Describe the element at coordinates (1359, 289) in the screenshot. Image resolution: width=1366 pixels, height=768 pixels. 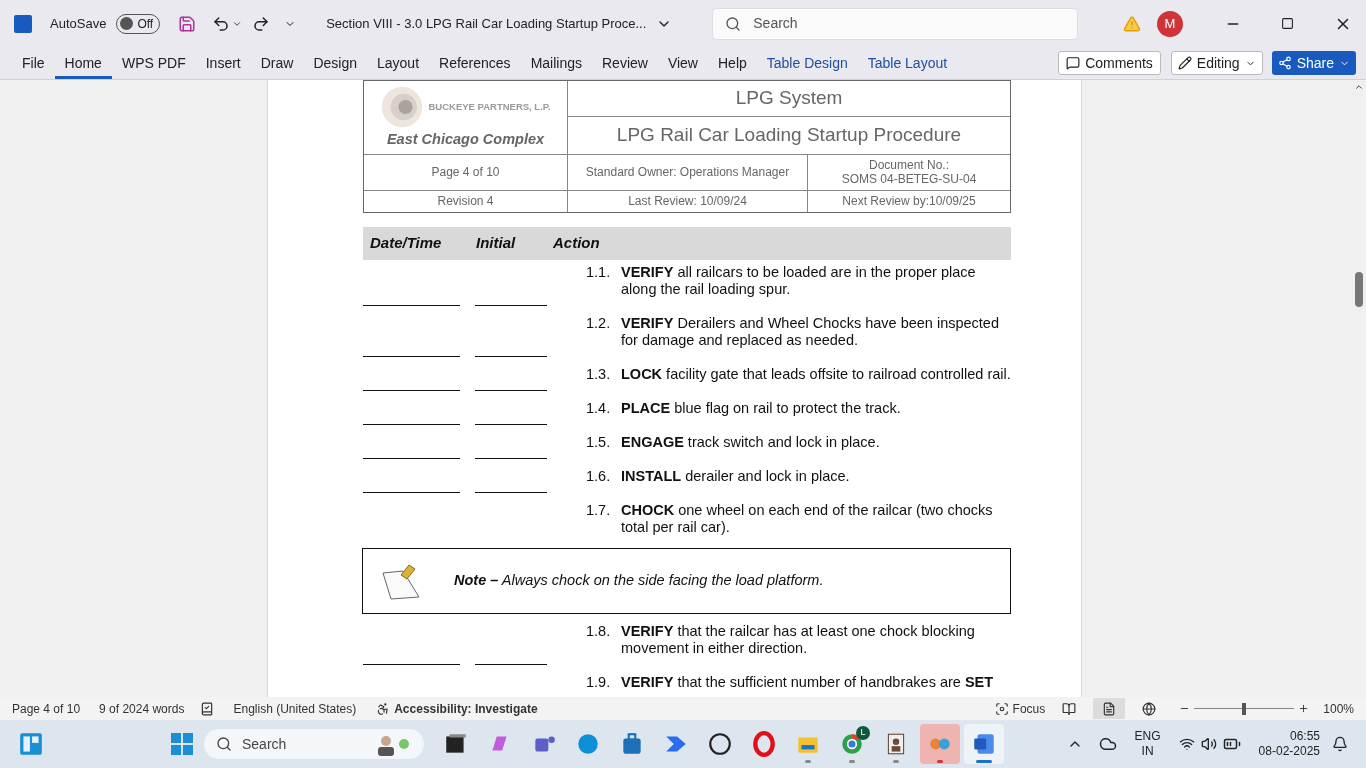
I see `scrollbar-thumb` at that location.